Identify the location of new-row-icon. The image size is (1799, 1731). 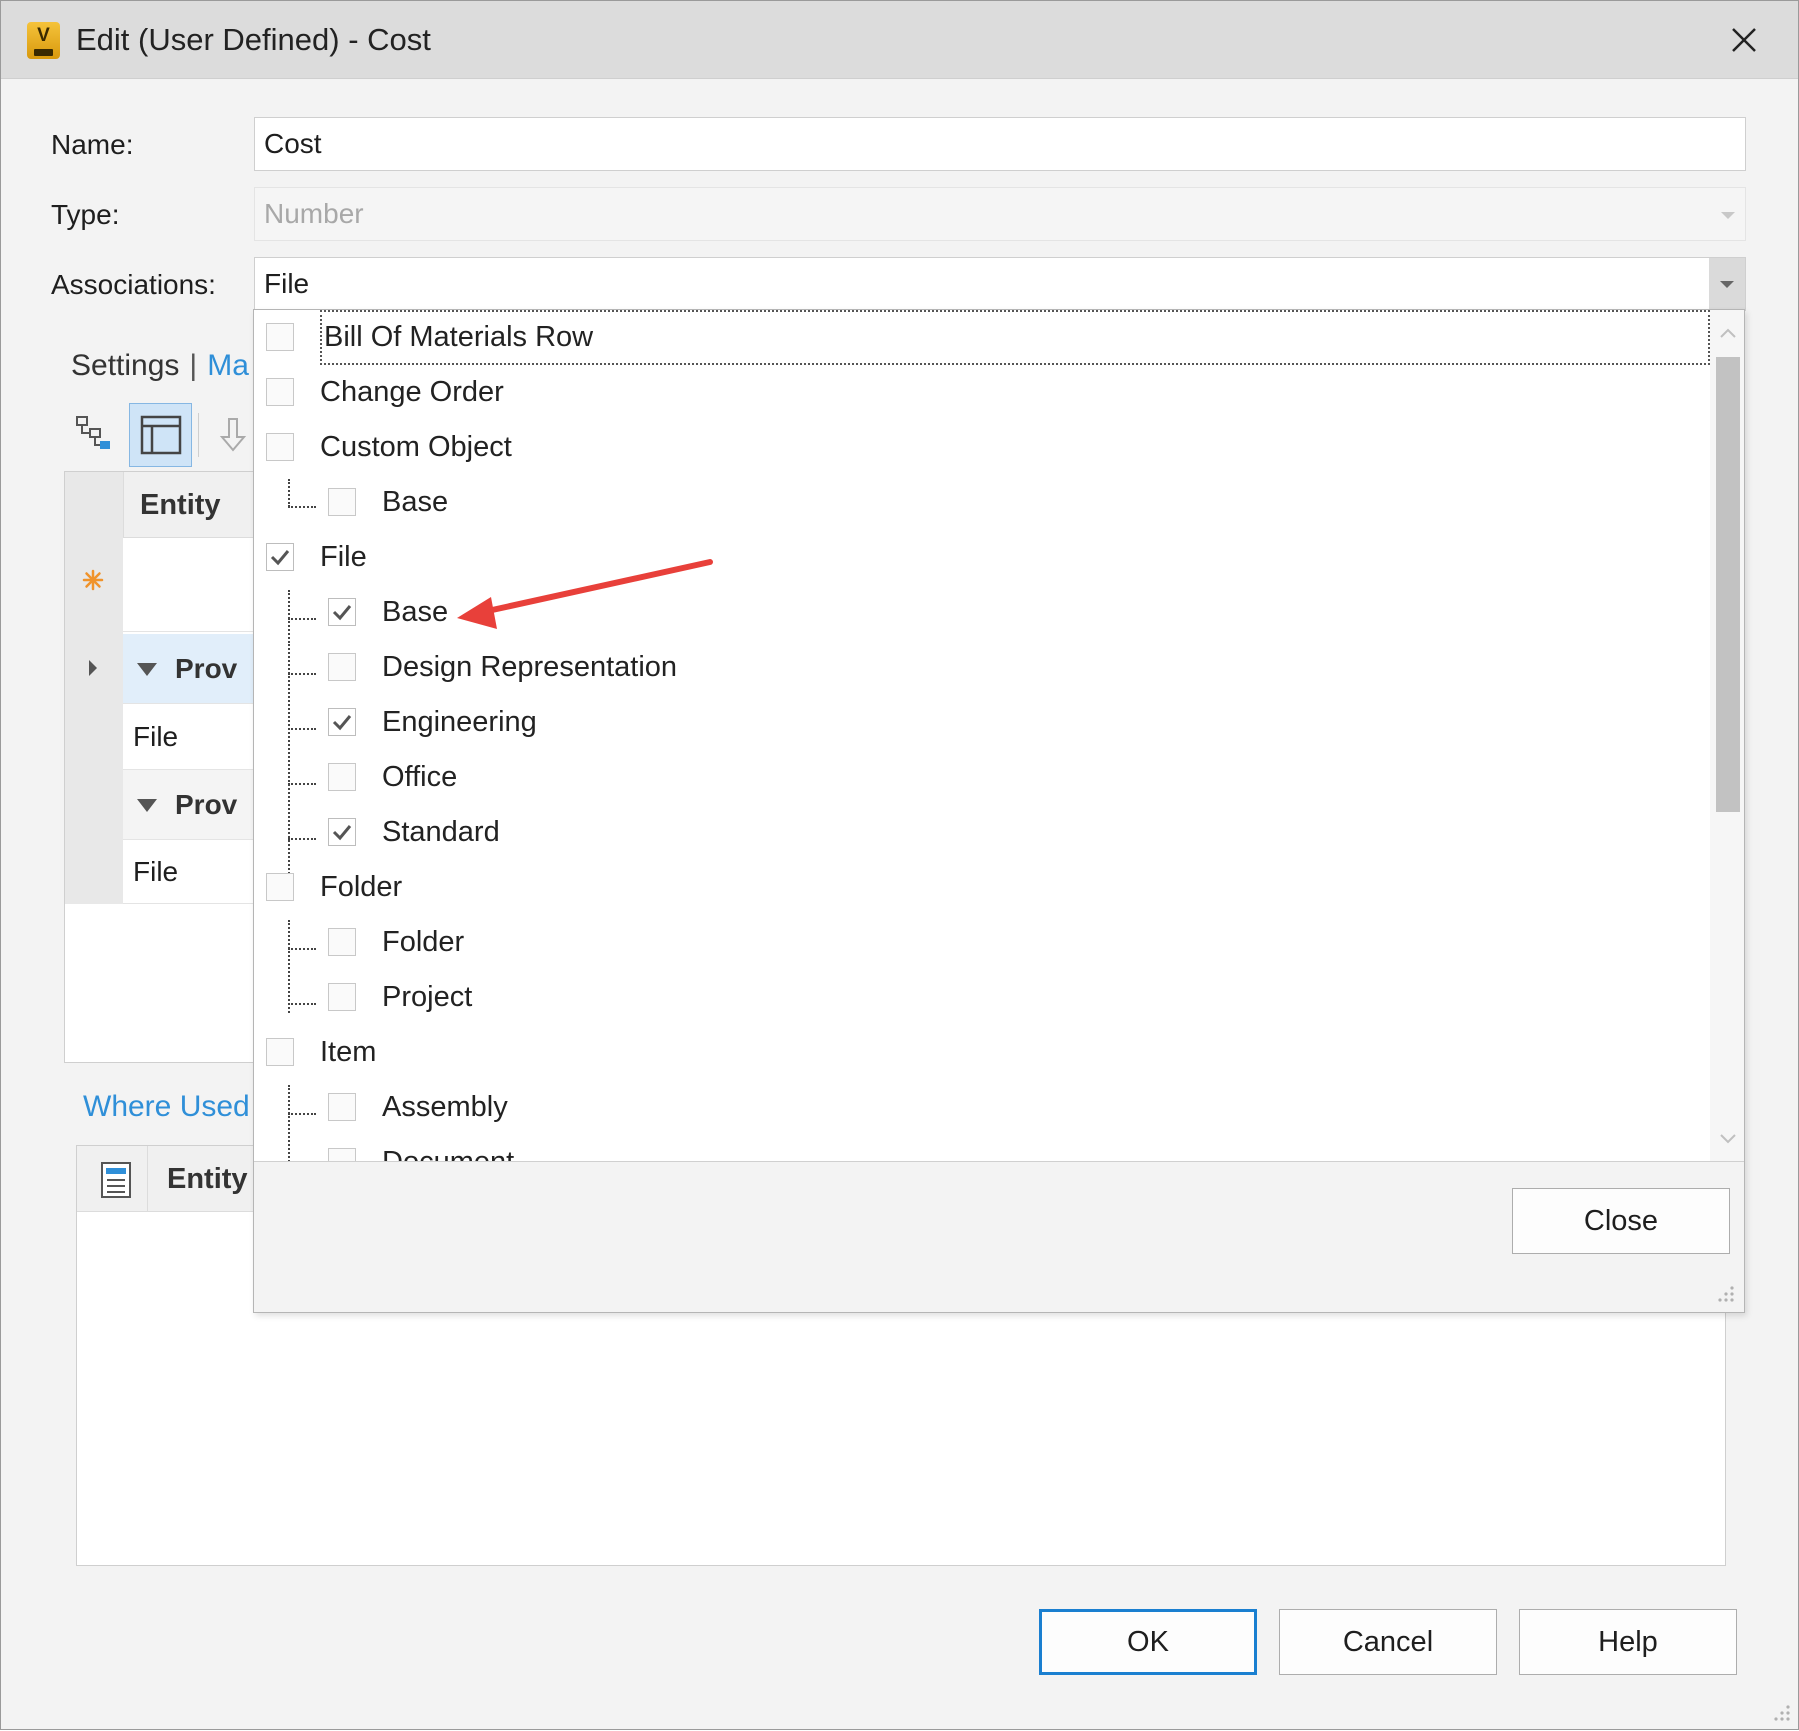
(93, 582).